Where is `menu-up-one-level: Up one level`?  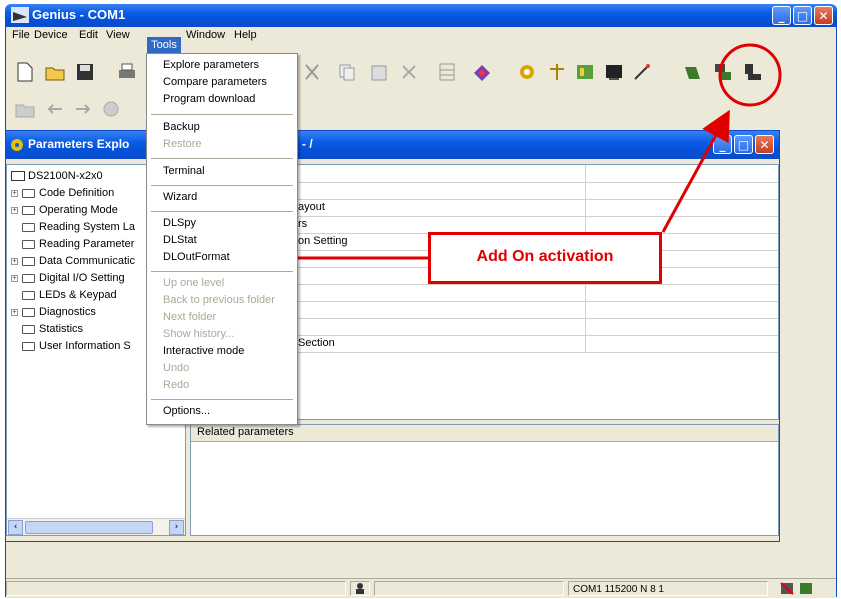 menu-up-one-level: Up one level is located at coordinates (194, 283).